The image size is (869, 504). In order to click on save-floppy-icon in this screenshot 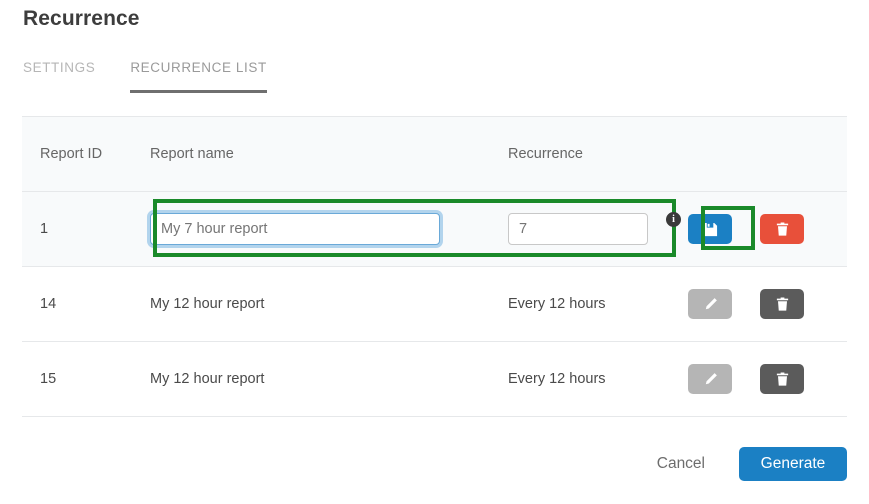, I will do `click(710, 229)`.